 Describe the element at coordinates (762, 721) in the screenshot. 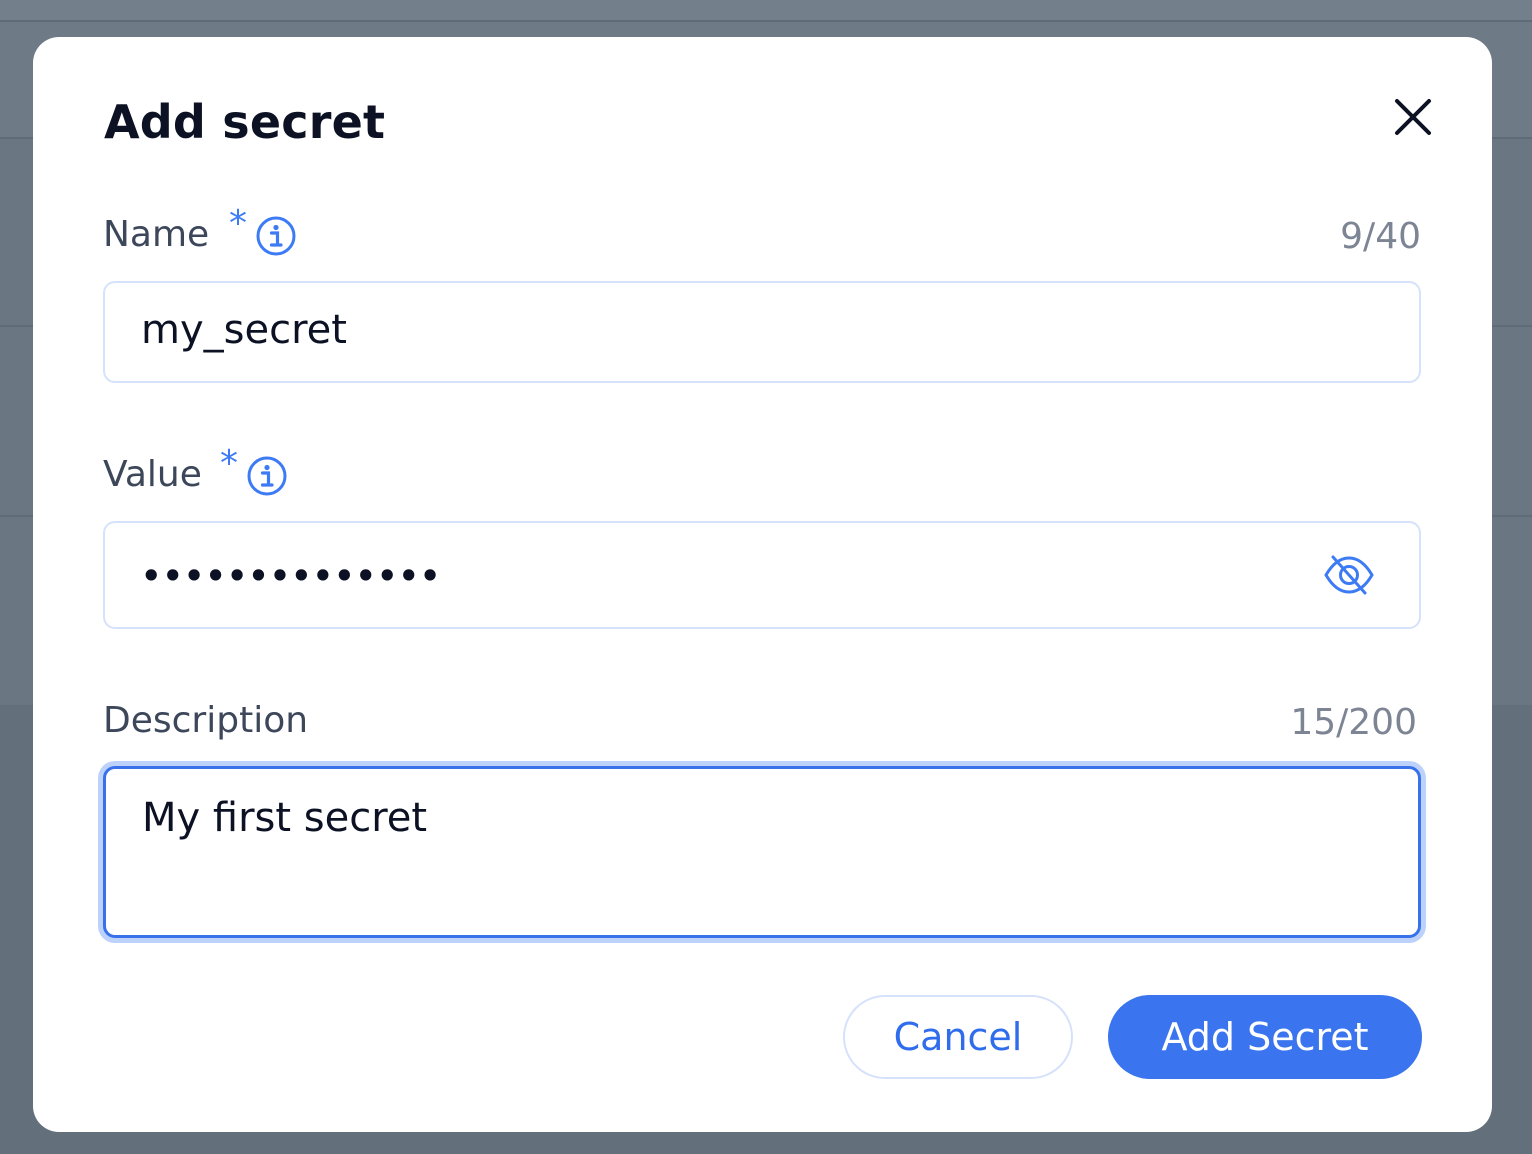

I see `description-label-row: Description 15/200` at that location.